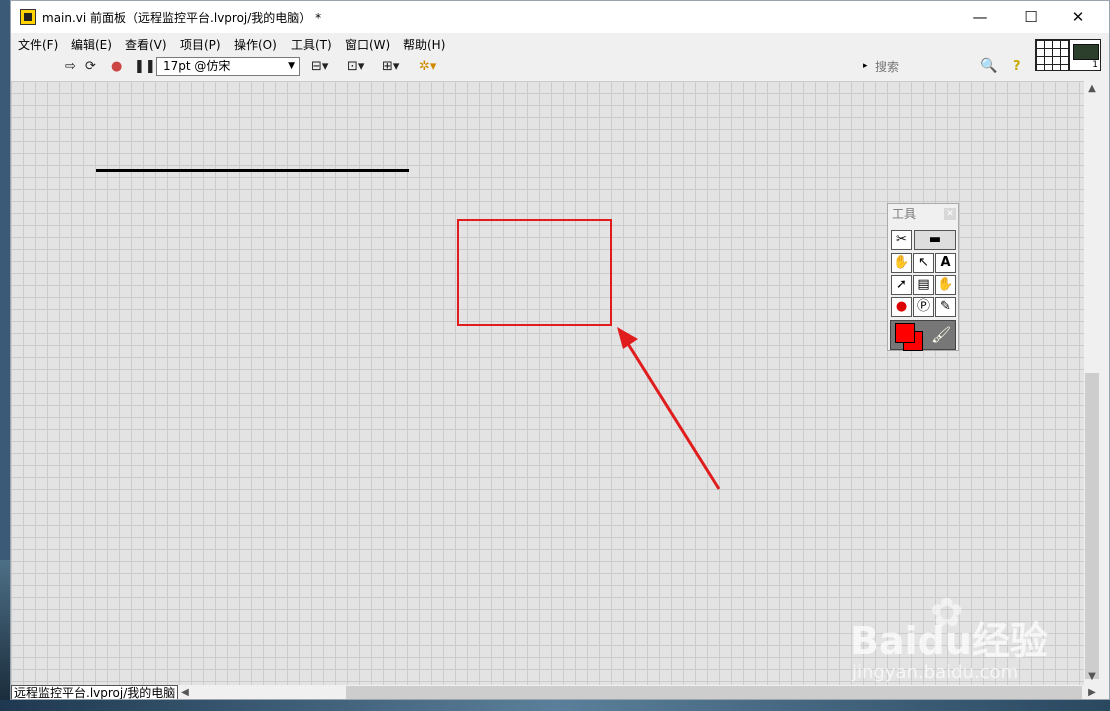 The height and width of the screenshot is (711, 1110). Describe the element at coordinates (1092, 677) in the screenshot. I see `scroll-down-icon: ▼` at that location.